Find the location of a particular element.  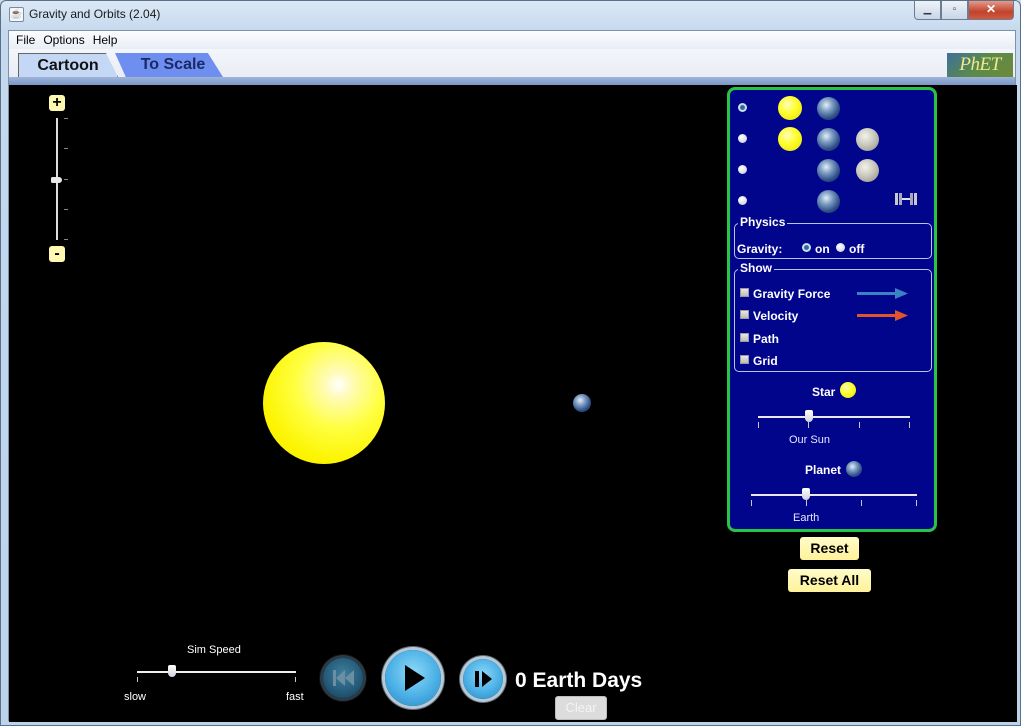

clear-button: Clear is located at coordinates (581, 708).